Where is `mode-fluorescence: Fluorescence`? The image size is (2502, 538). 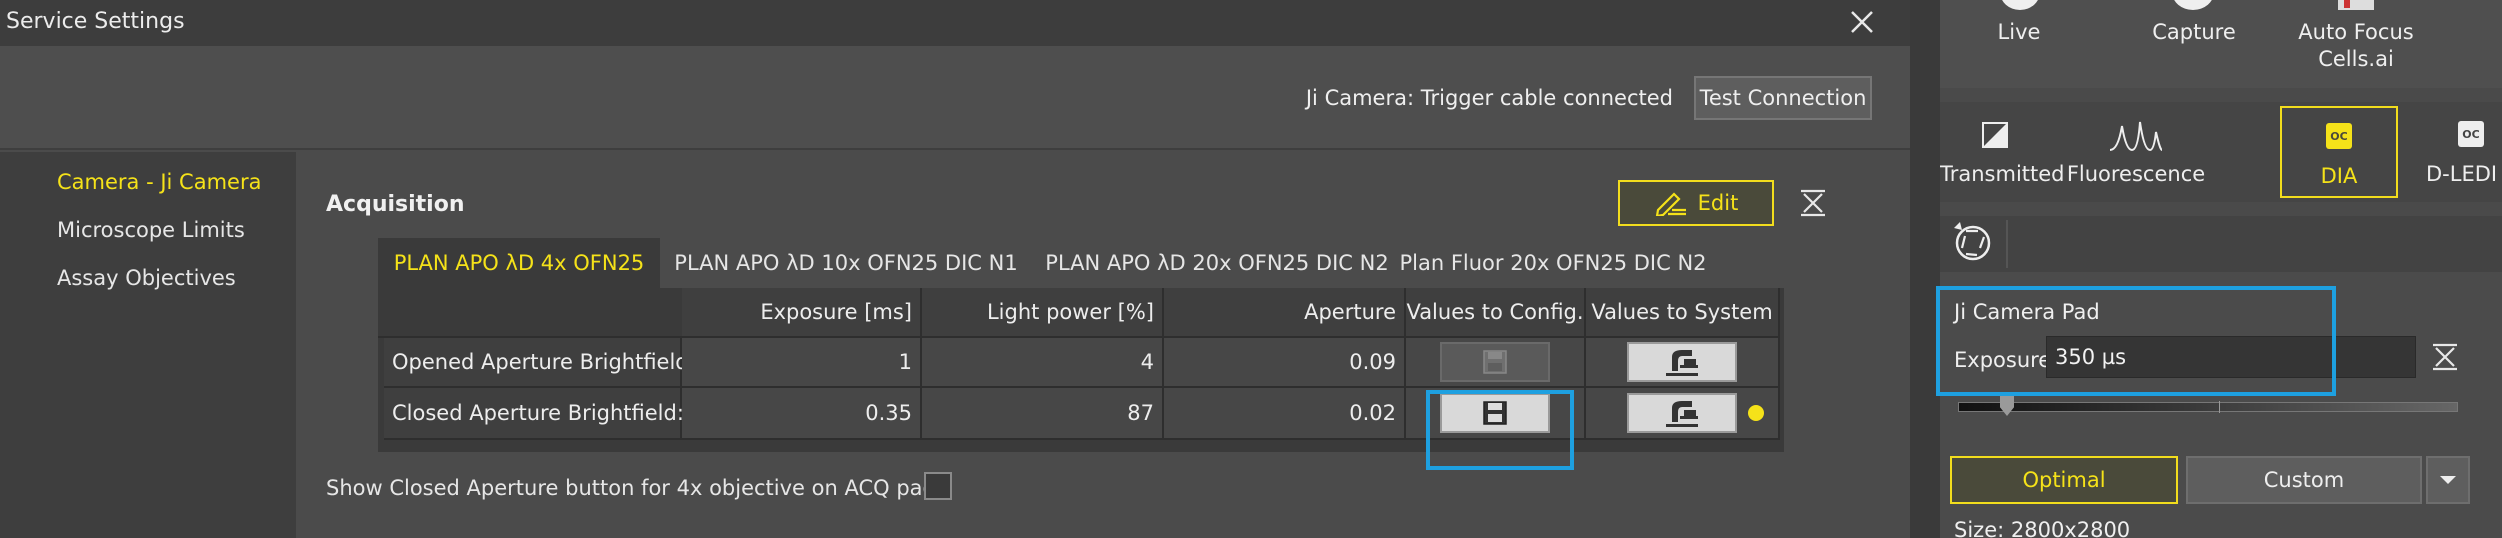 mode-fluorescence: Fluorescence is located at coordinates (2136, 152).